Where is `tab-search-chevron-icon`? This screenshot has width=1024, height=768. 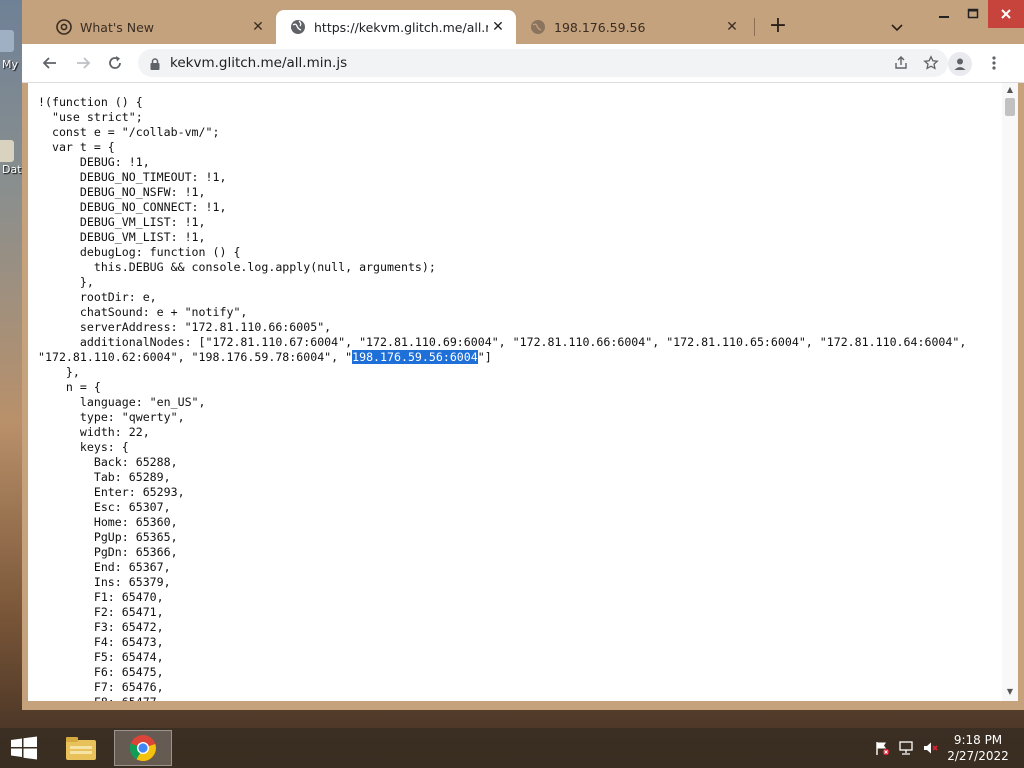 tab-search-chevron-icon is located at coordinates (897, 27).